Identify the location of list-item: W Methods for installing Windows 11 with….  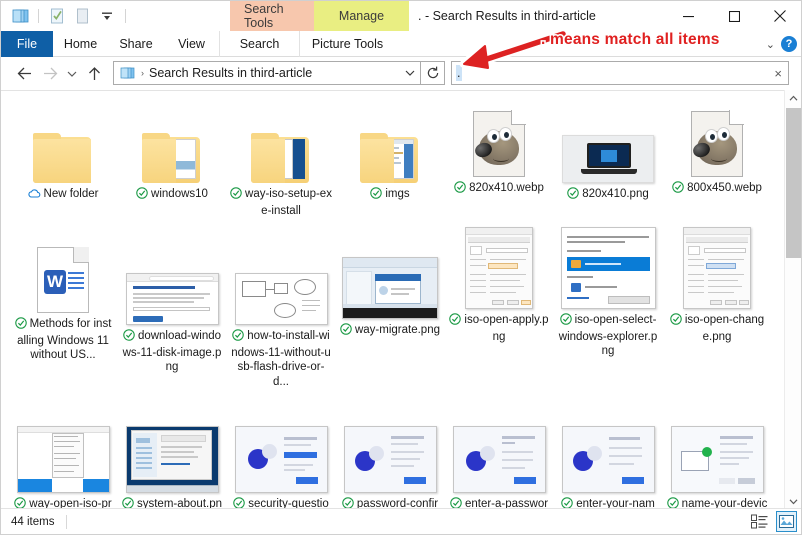
(63, 296).